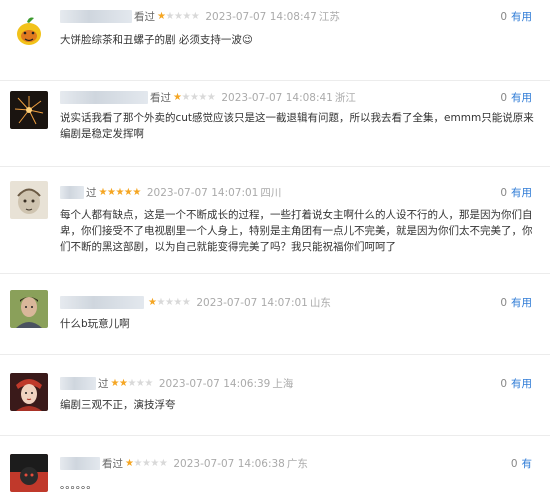 The width and height of the screenshot is (550, 497). Describe the element at coordinates (283, 384) in the screenshot. I see `comment-location: 上海` at that location.